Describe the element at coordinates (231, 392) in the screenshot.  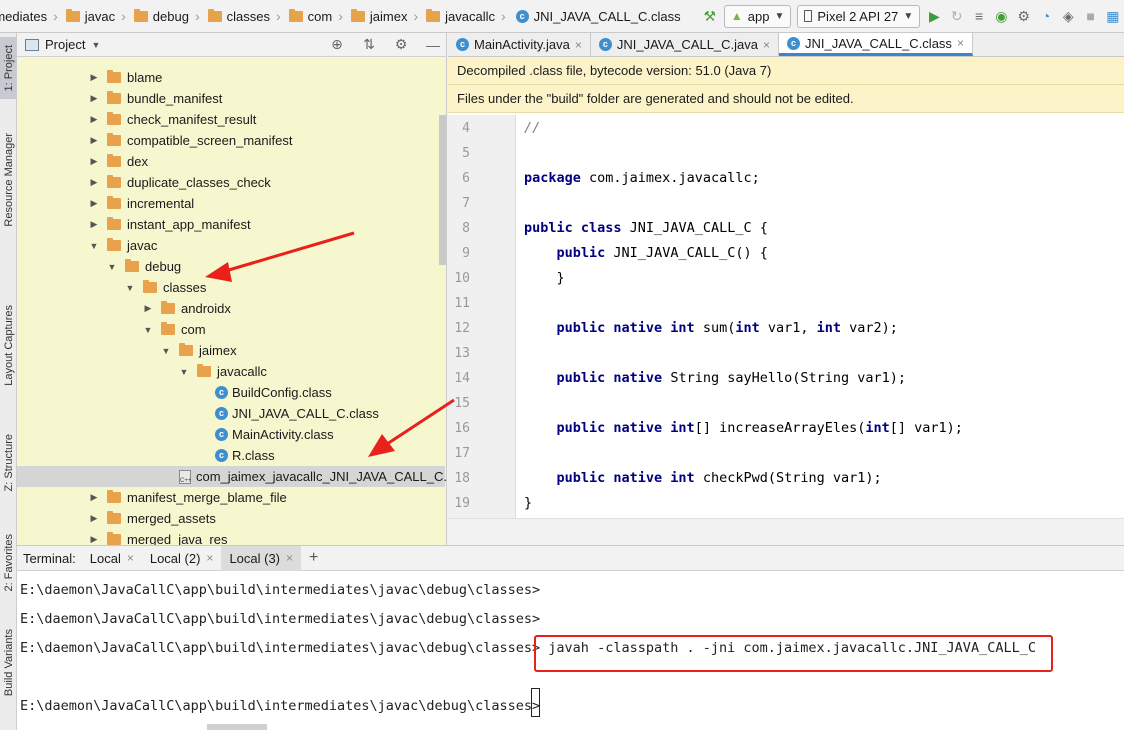
I see `tree-row: c BuildConfig.class` at that location.